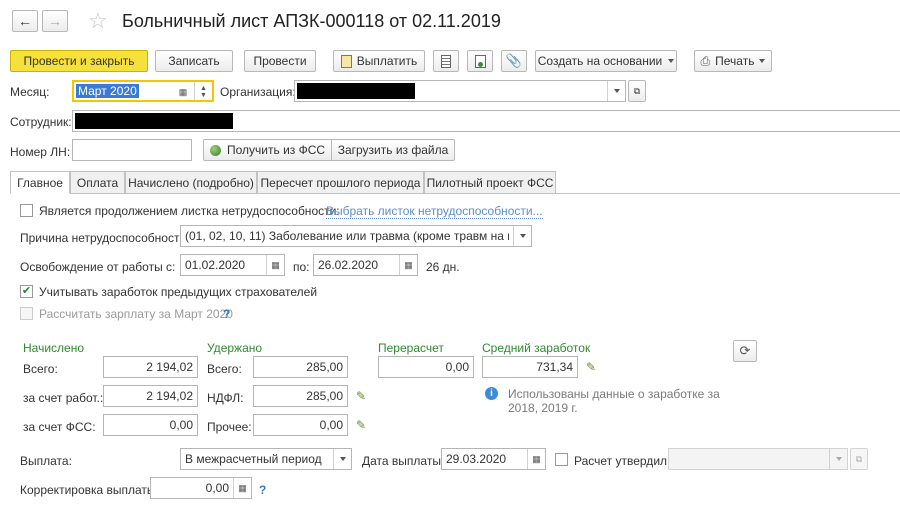 The image size is (900, 519). What do you see at coordinates (614, 394) in the screenshot?
I see `info-text-line1: Использованы данные о заработке за` at bounding box center [614, 394].